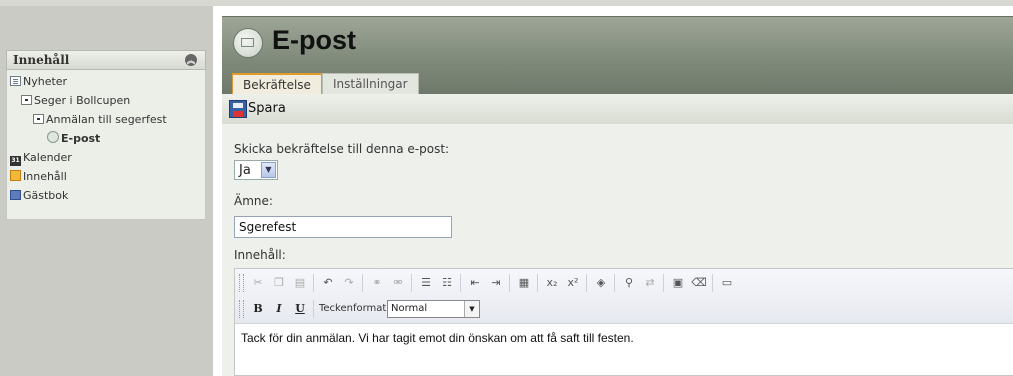  I want to click on numbered-list-icon: ☰, so click(426, 283).